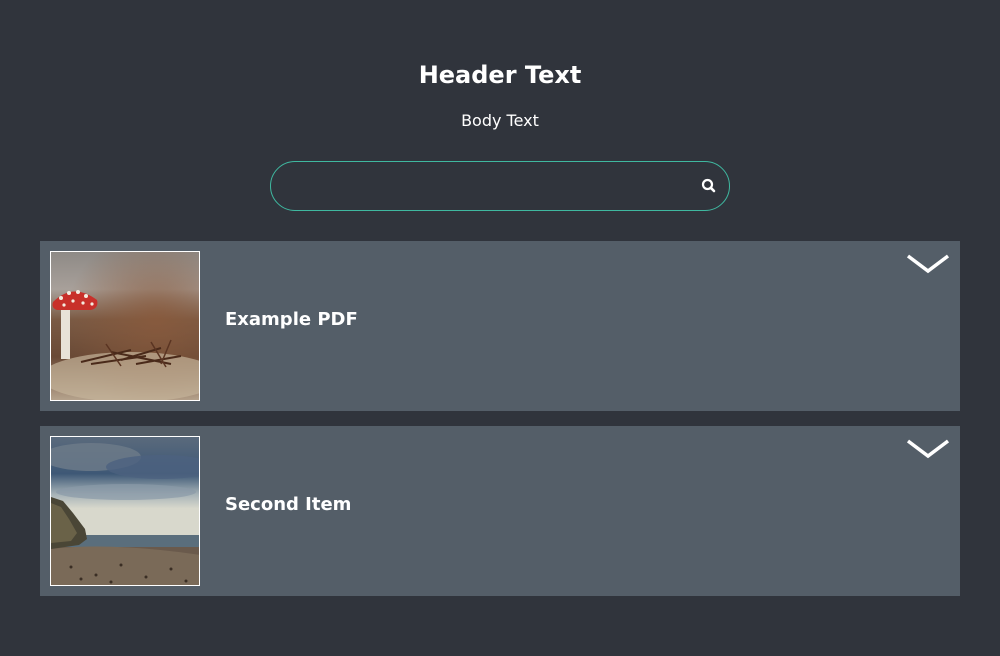 The image size is (1000, 656). I want to click on mushroom-thumbnail, so click(125, 326).